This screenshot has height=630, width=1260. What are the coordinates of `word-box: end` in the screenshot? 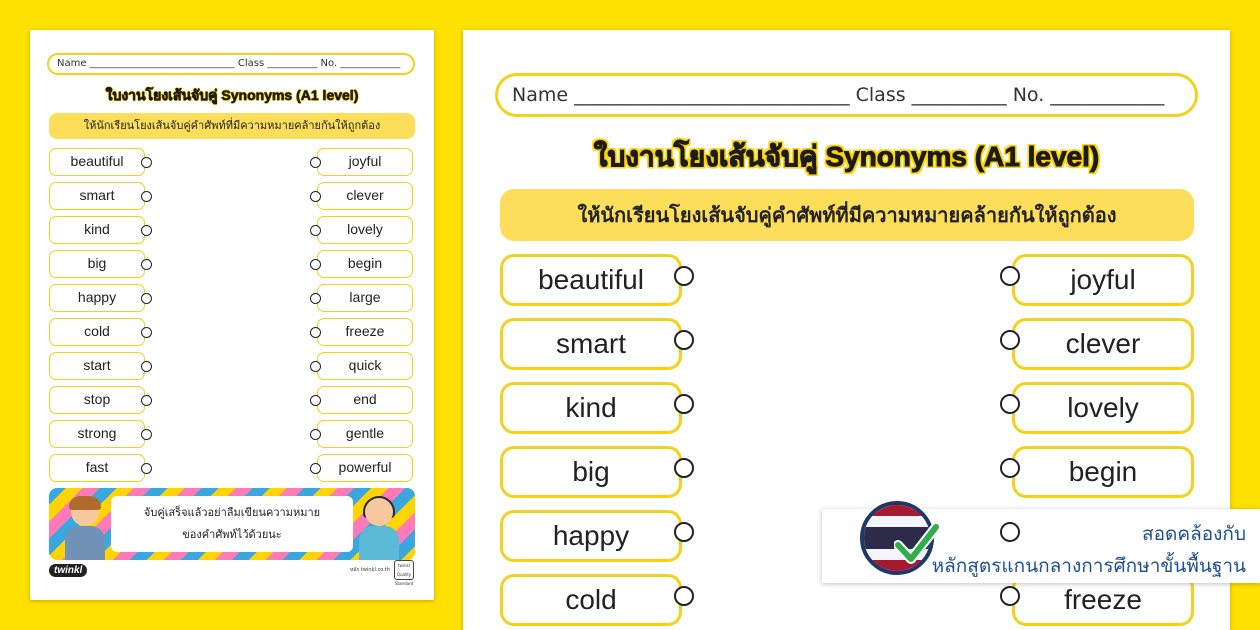 It's located at (365, 400).